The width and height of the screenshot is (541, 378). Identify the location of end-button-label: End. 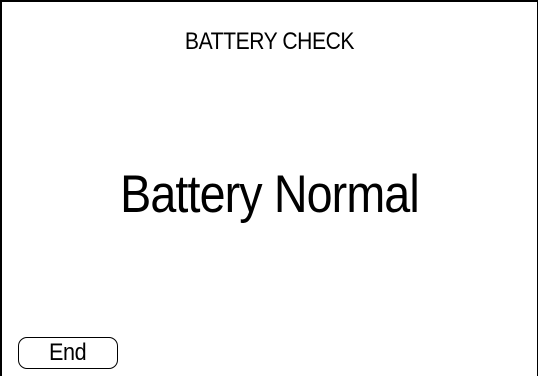
(68, 352).